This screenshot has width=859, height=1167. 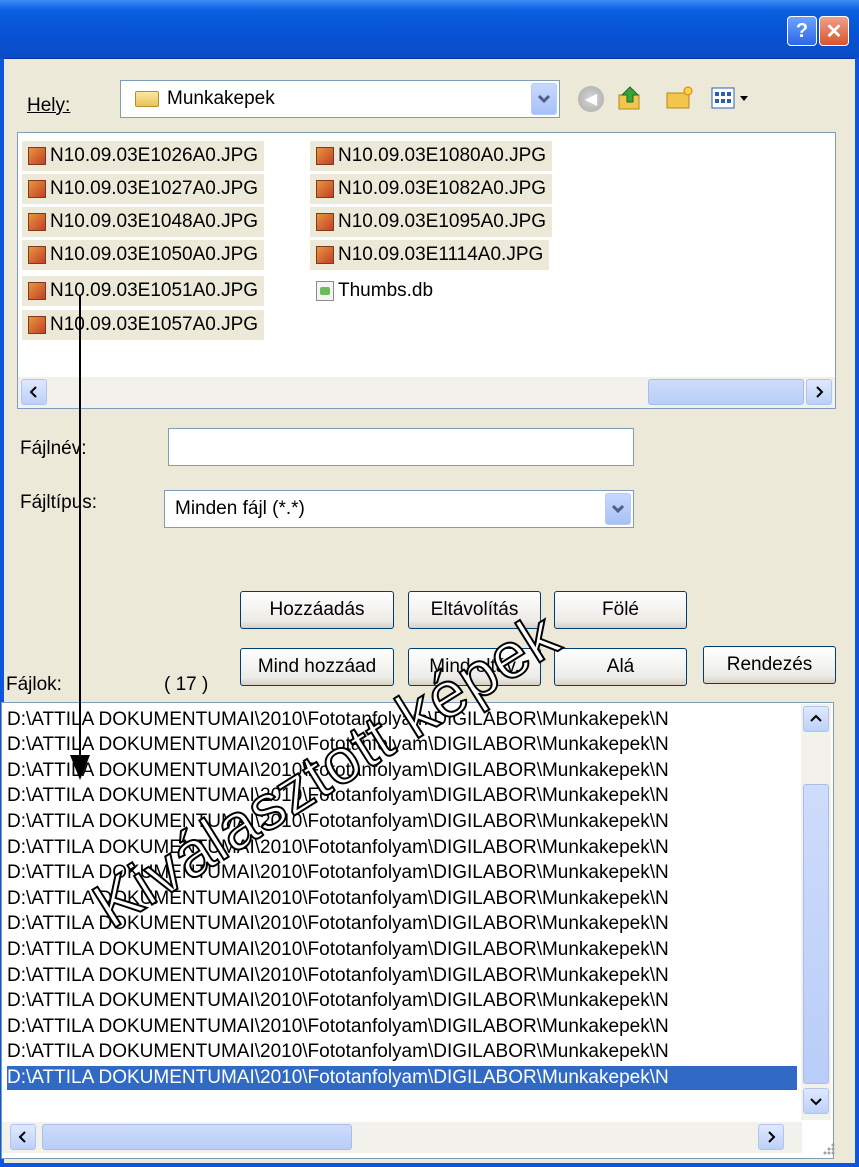 I want to click on scroll-up-button, so click(x=816, y=719).